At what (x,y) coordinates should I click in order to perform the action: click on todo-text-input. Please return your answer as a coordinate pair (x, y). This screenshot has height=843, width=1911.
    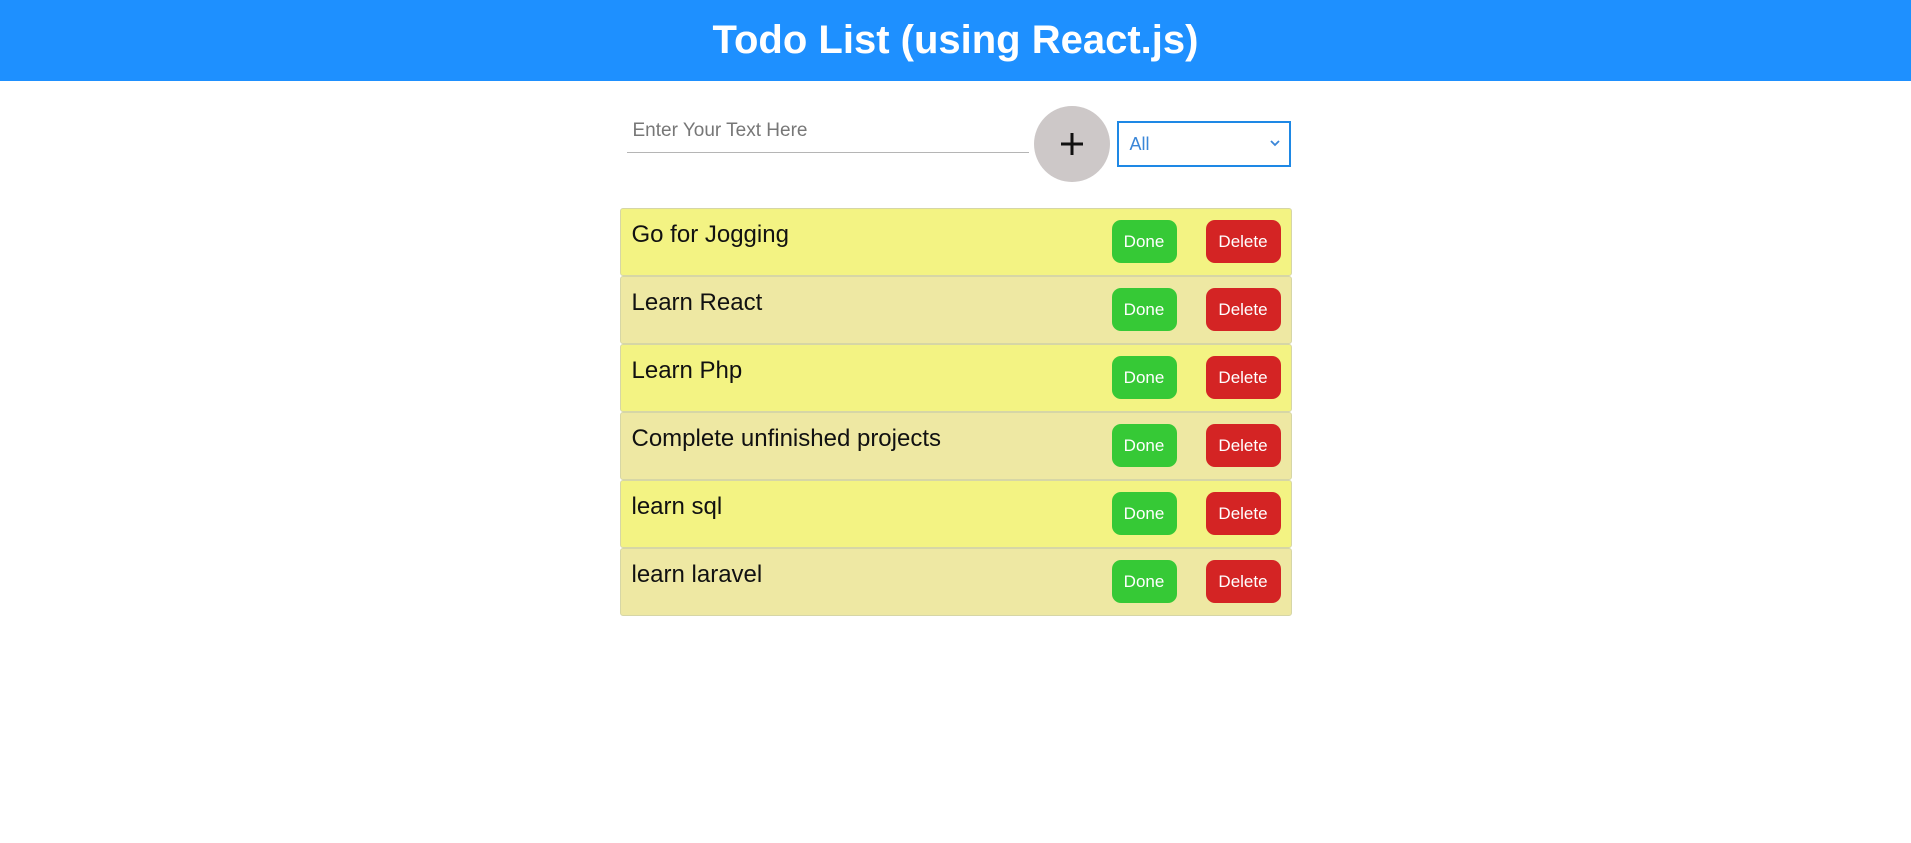
    Looking at the image, I should click on (827, 131).